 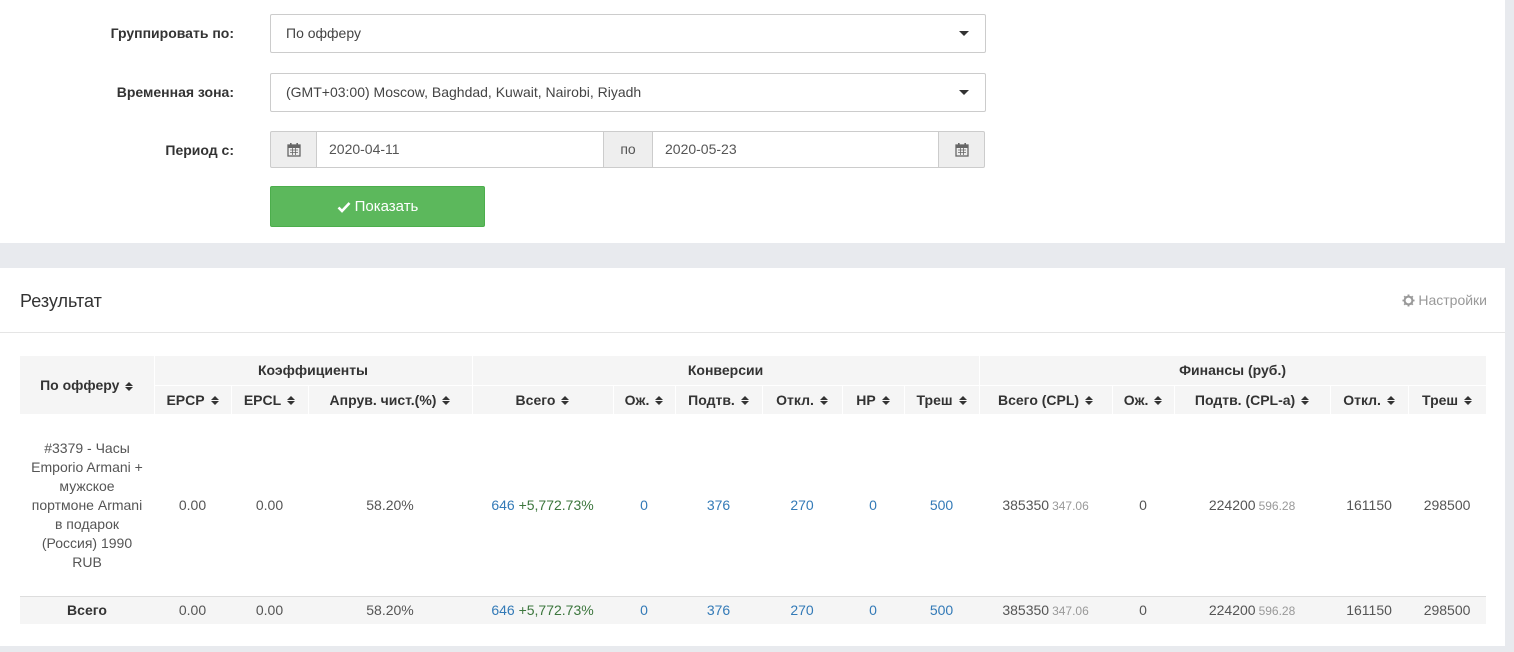 I want to click on show-button-label: Показать, so click(x=386, y=206).